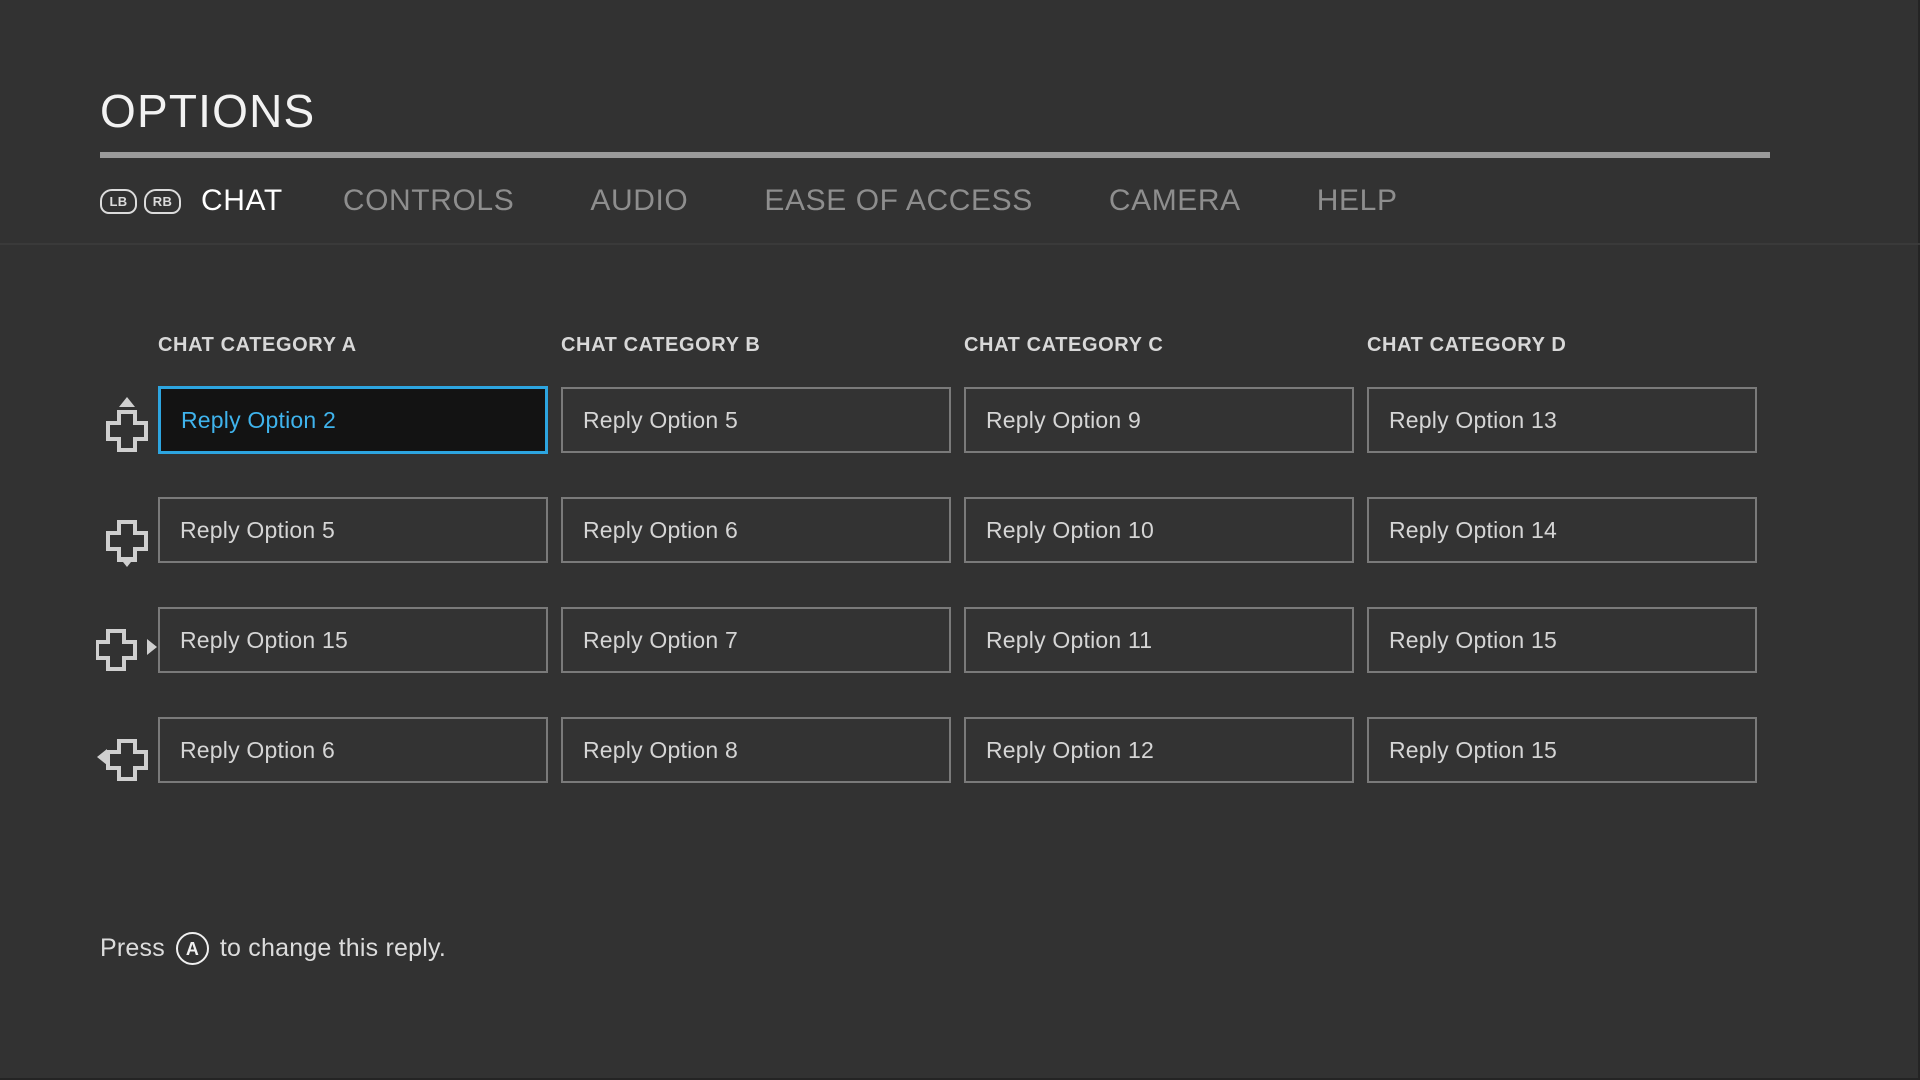  I want to click on reply-cell-b2: Reply Option 6, so click(756, 530).